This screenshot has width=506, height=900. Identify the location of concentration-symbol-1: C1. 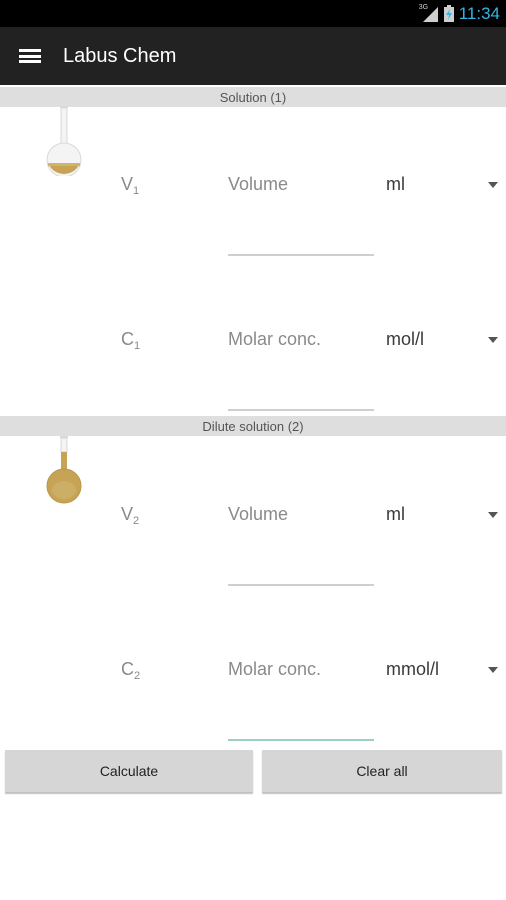
(131, 340).